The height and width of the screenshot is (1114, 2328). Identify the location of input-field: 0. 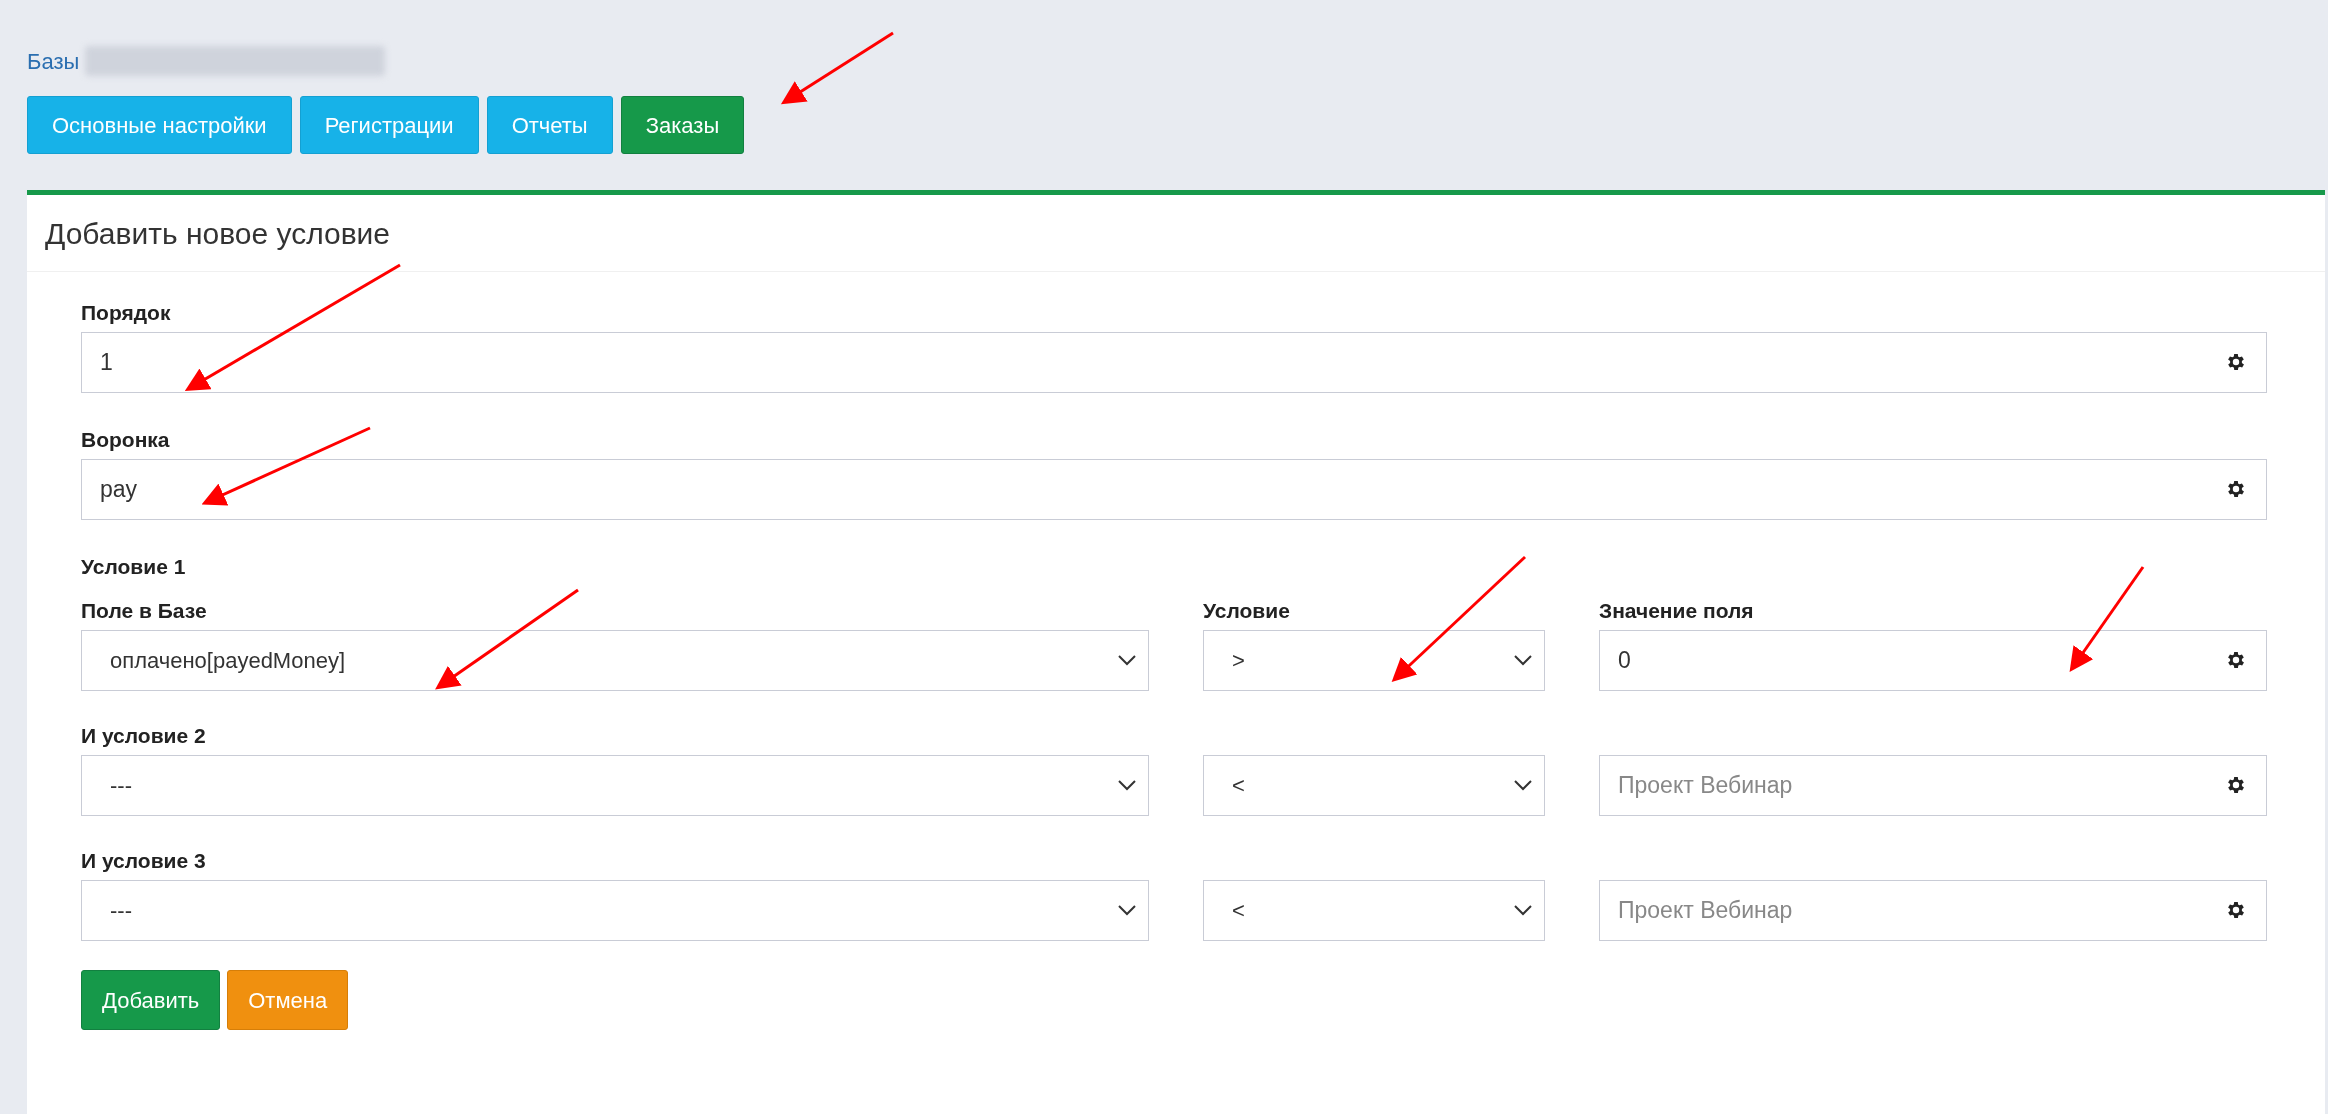
(1933, 660).